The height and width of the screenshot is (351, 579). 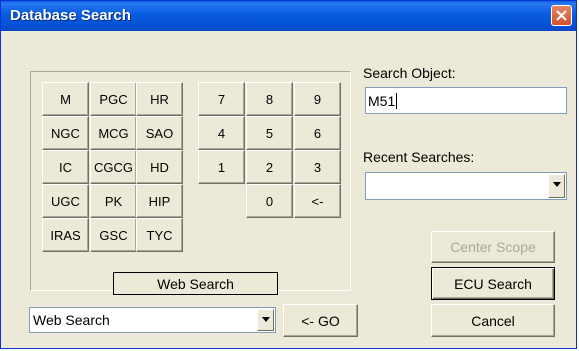 What do you see at coordinates (221, 133) in the screenshot?
I see `digit-button-4: 4` at bounding box center [221, 133].